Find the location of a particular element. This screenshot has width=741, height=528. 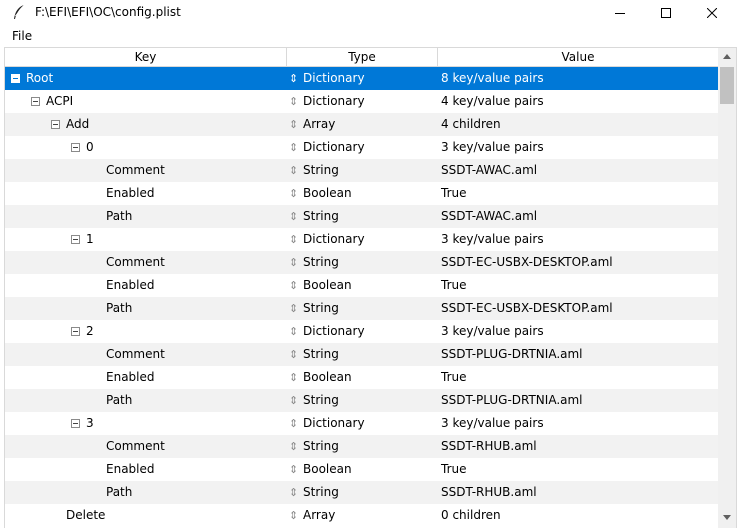

tree-row: 0 ⇕ Dictionary 3 key/value pairs is located at coordinates (361, 147).